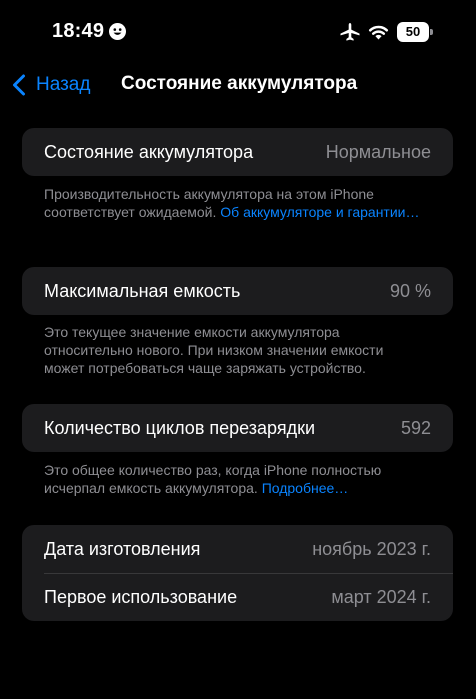 The width and height of the screenshot is (476, 699). I want to click on page-title: Состояние аккумулятора, so click(239, 83).